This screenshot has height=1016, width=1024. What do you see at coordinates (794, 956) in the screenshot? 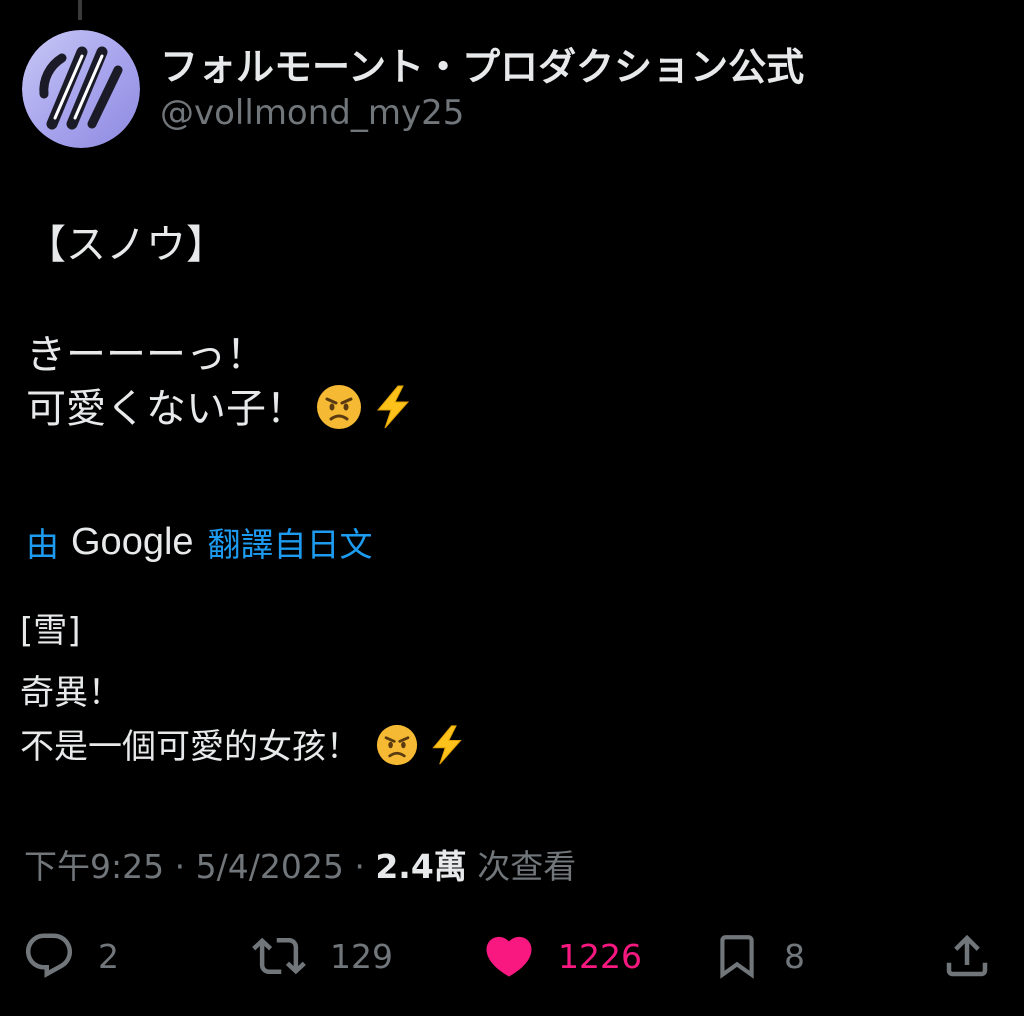
I see `bookmark-count: 8` at bounding box center [794, 956].